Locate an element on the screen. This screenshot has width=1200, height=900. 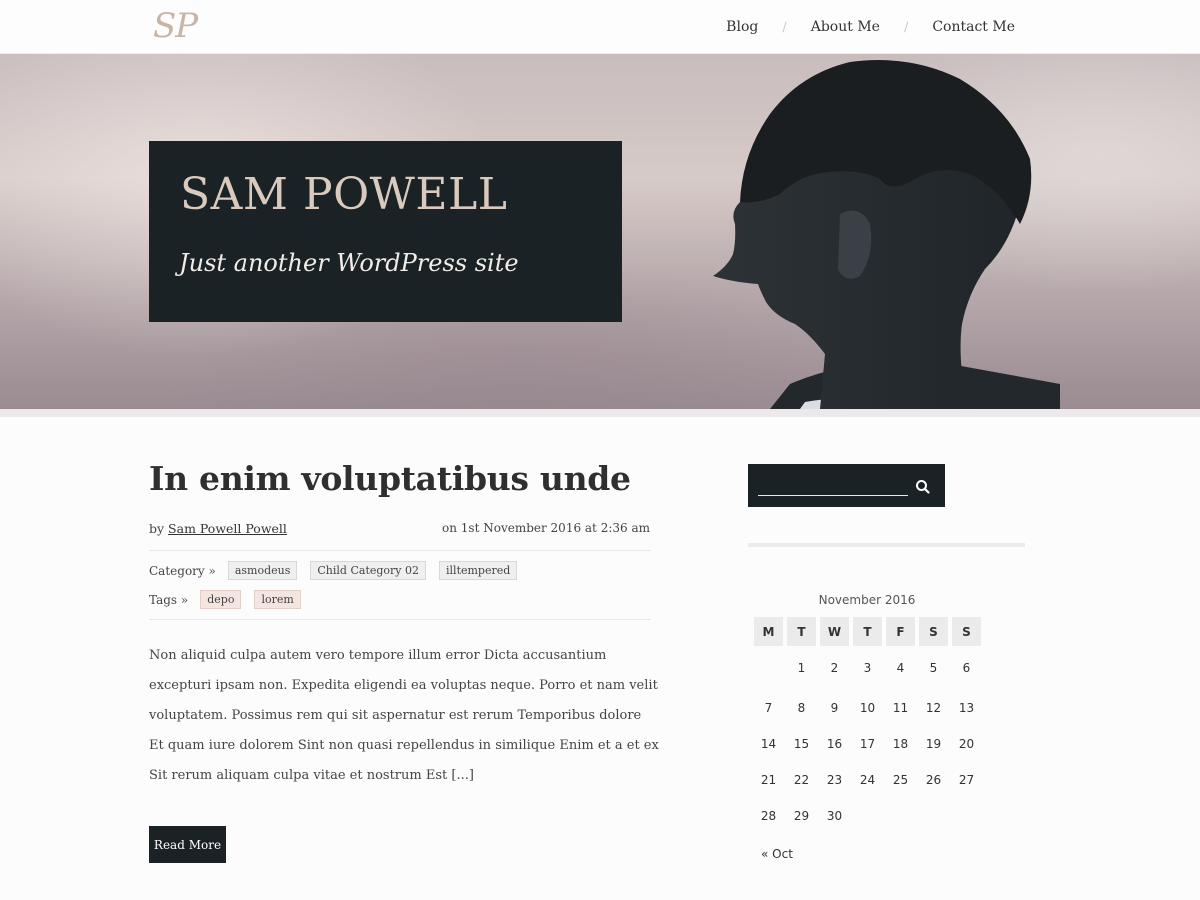
calendar-day: 22 is located at coordinates (801, 780).